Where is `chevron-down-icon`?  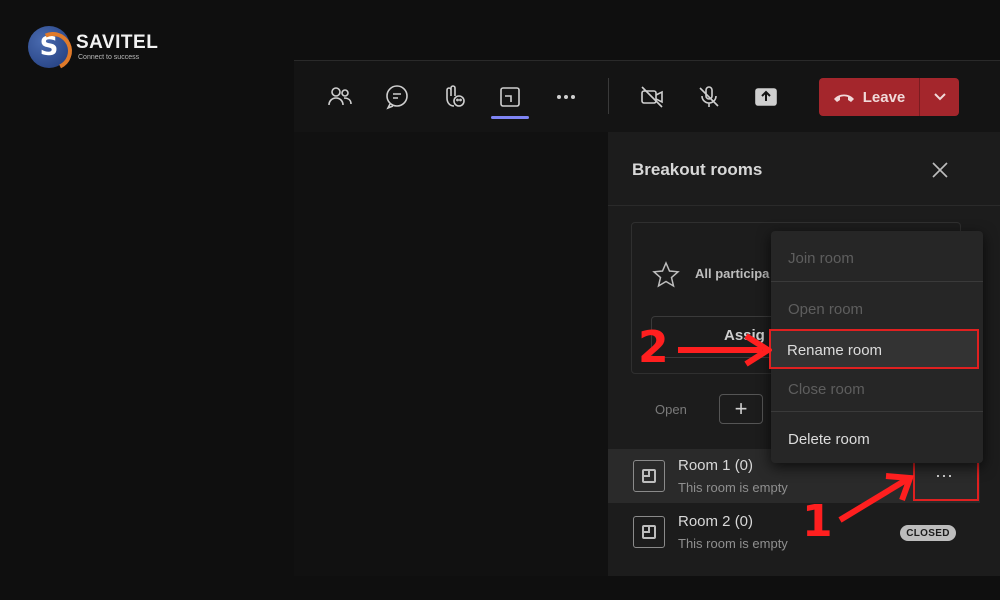
chevron-down-icon is located at coordinates (939, 97).